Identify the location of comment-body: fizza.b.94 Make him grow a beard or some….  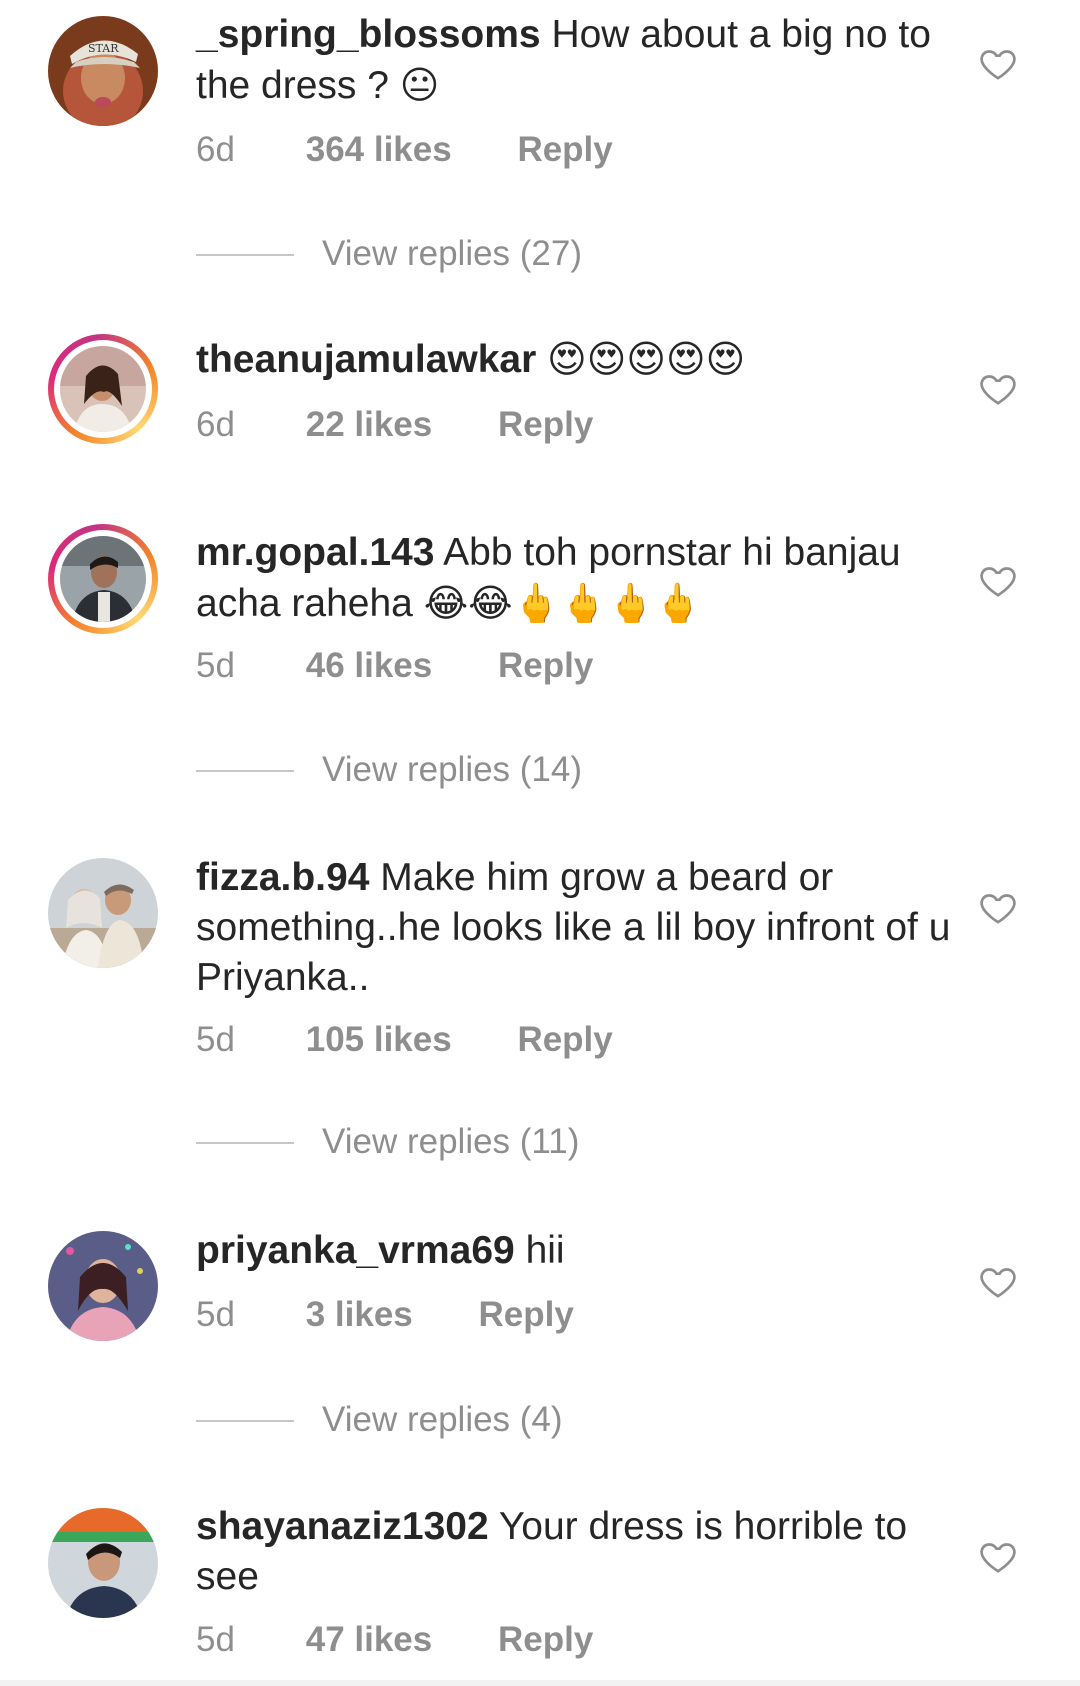
(576, 928).